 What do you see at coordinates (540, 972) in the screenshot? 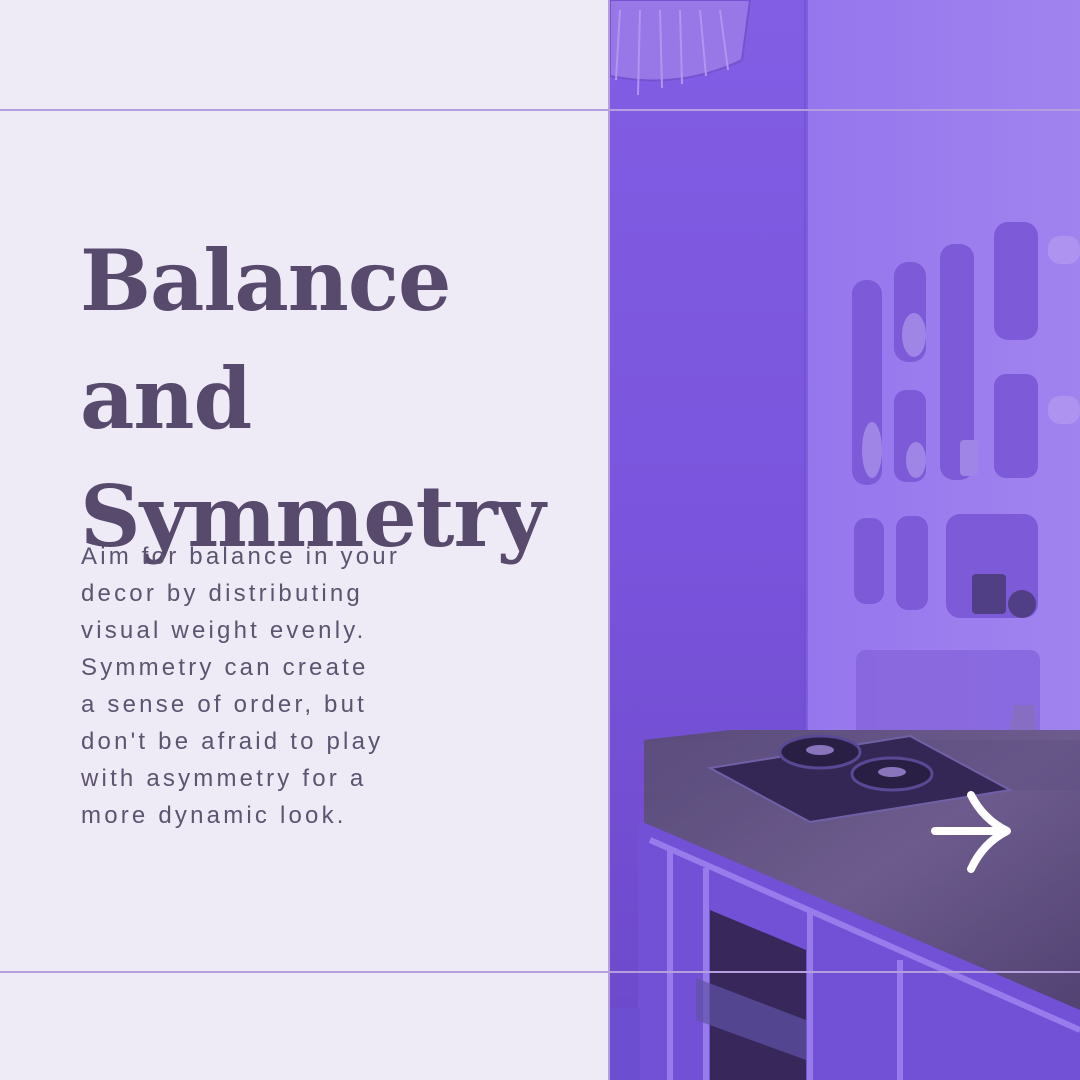
I see `bottom-guide-line` at bounding box center [540, 972].